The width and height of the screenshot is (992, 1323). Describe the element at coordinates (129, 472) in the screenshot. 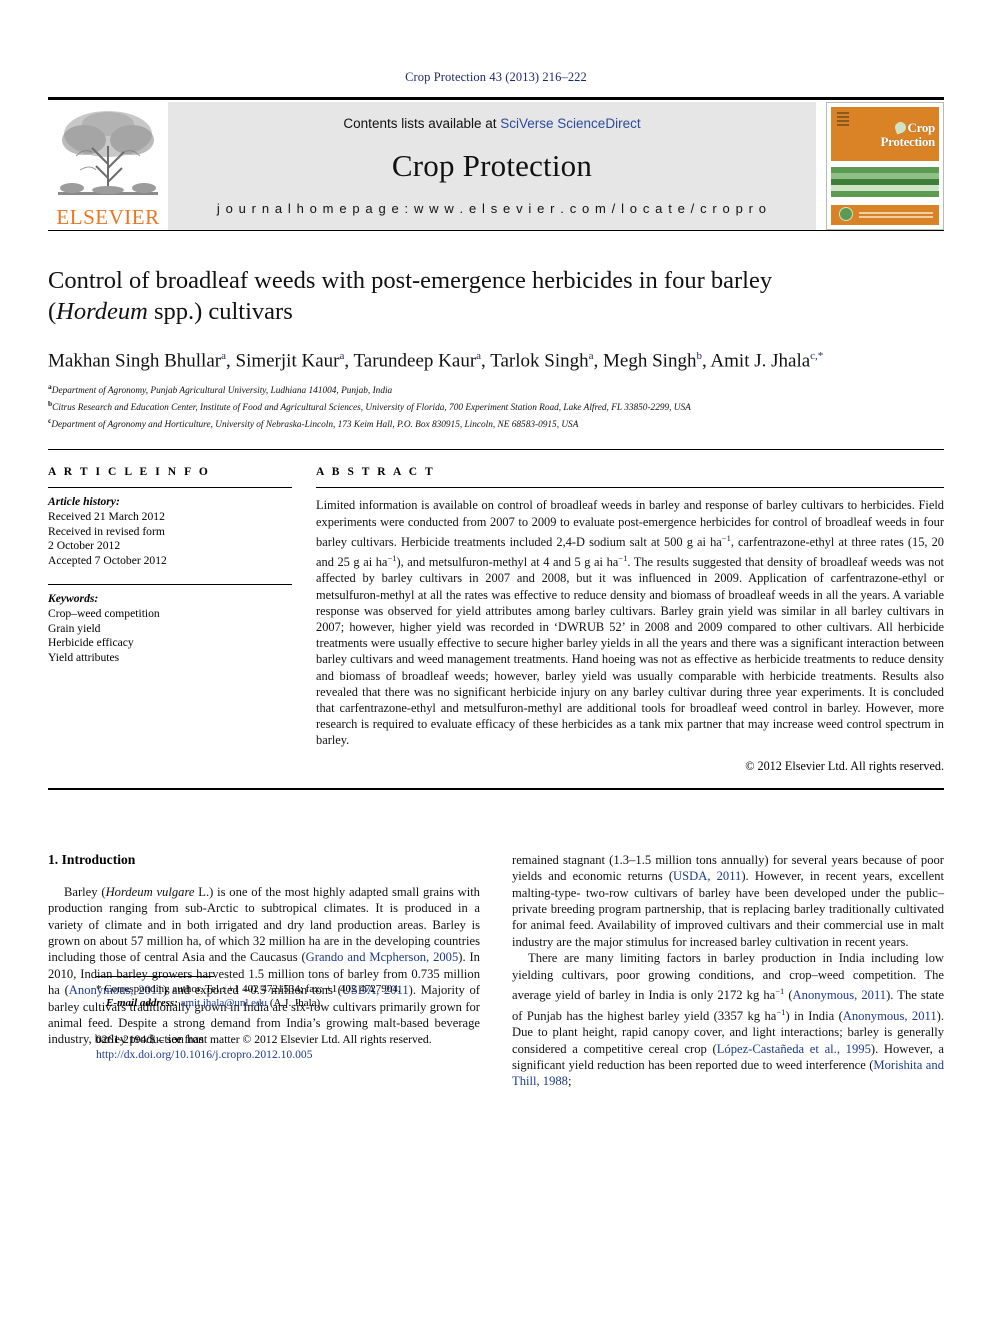

I see `article-info-heading: A R T I C L E I N F O` at that location.